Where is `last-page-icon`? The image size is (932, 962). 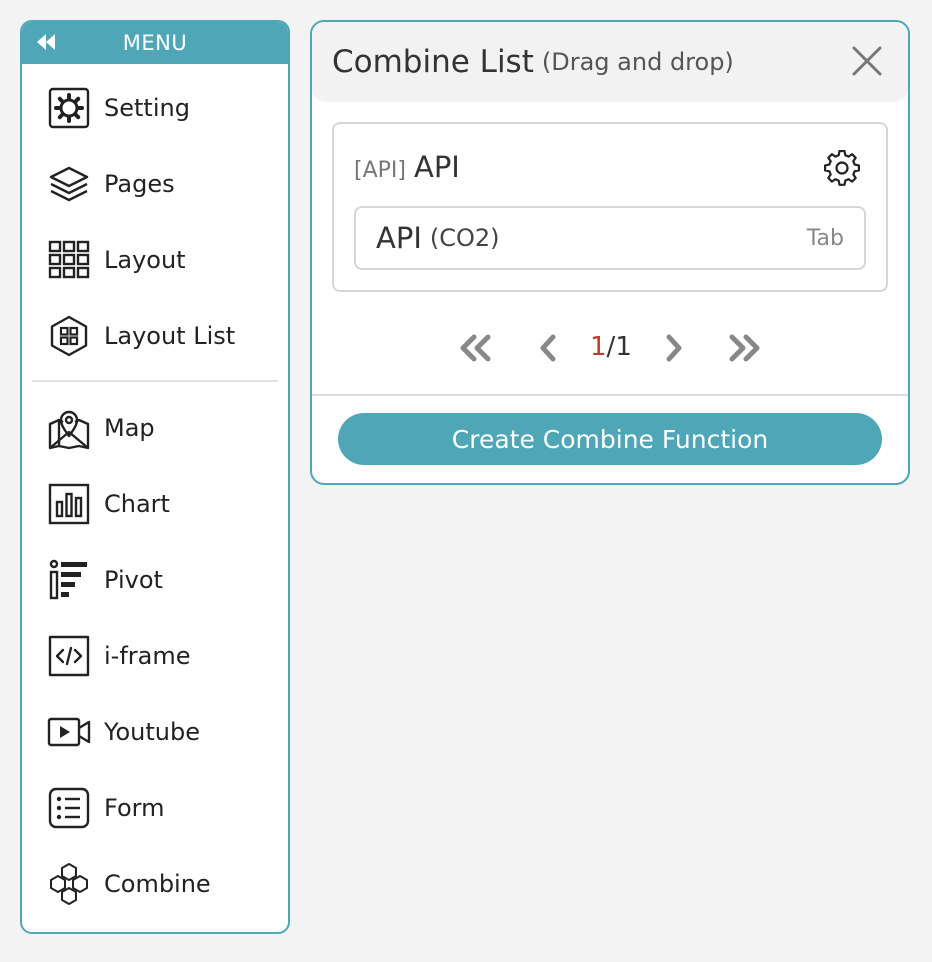 last-page-icon is located at coordinates (744, 348).